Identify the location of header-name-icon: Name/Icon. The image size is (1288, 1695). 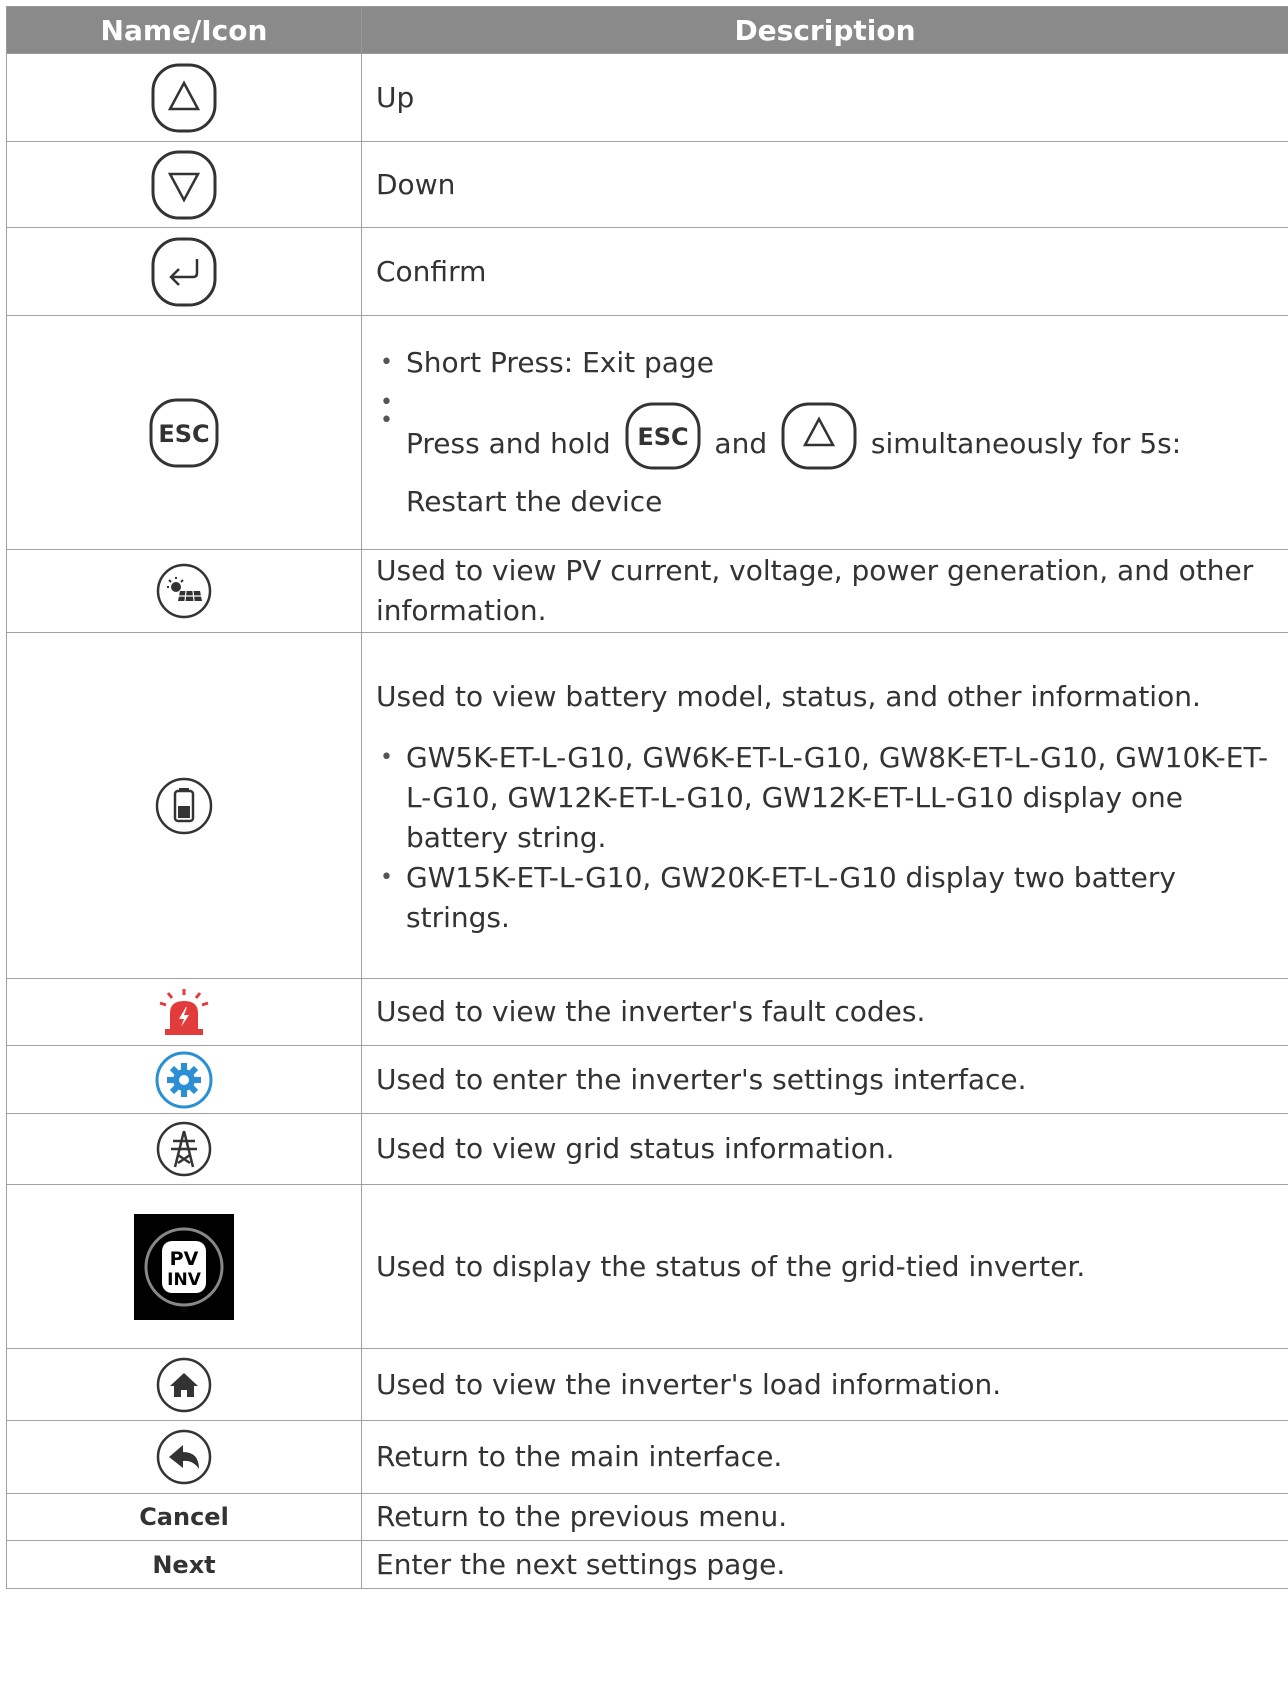
(184, 30).